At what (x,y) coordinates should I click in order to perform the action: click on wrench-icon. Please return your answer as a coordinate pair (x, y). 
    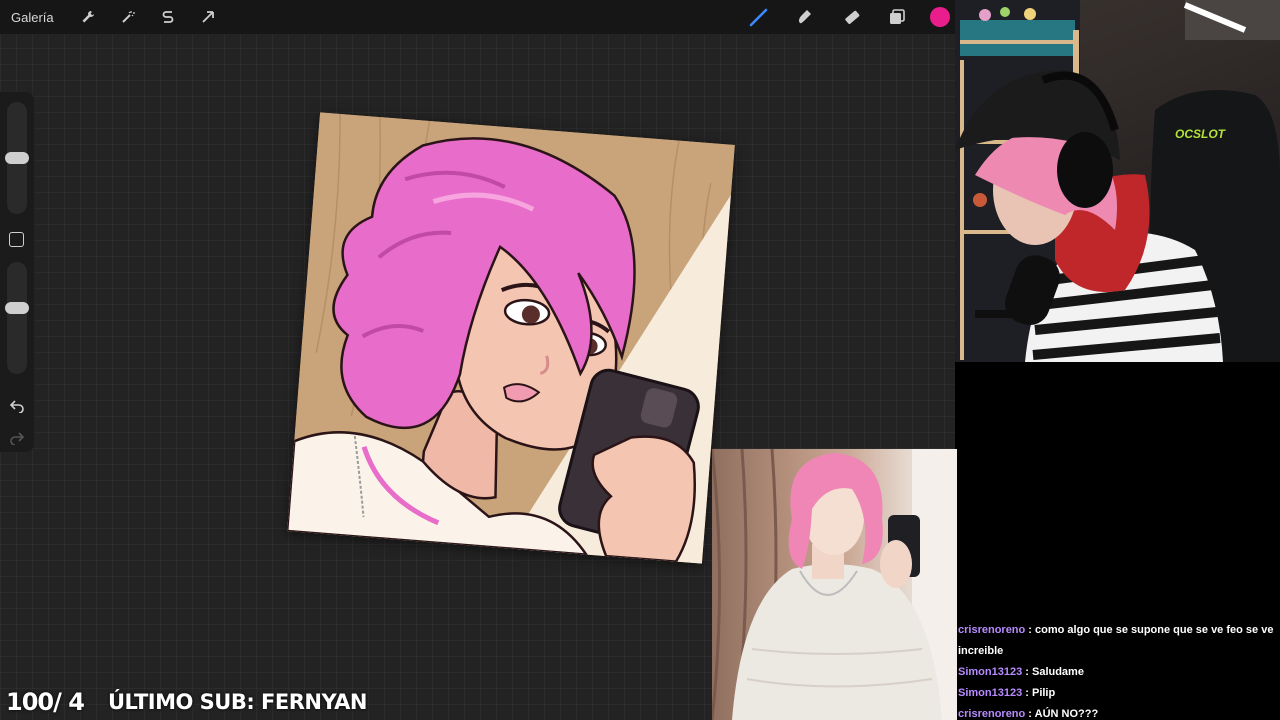
    Looking at the image, I should click on (88, 17).